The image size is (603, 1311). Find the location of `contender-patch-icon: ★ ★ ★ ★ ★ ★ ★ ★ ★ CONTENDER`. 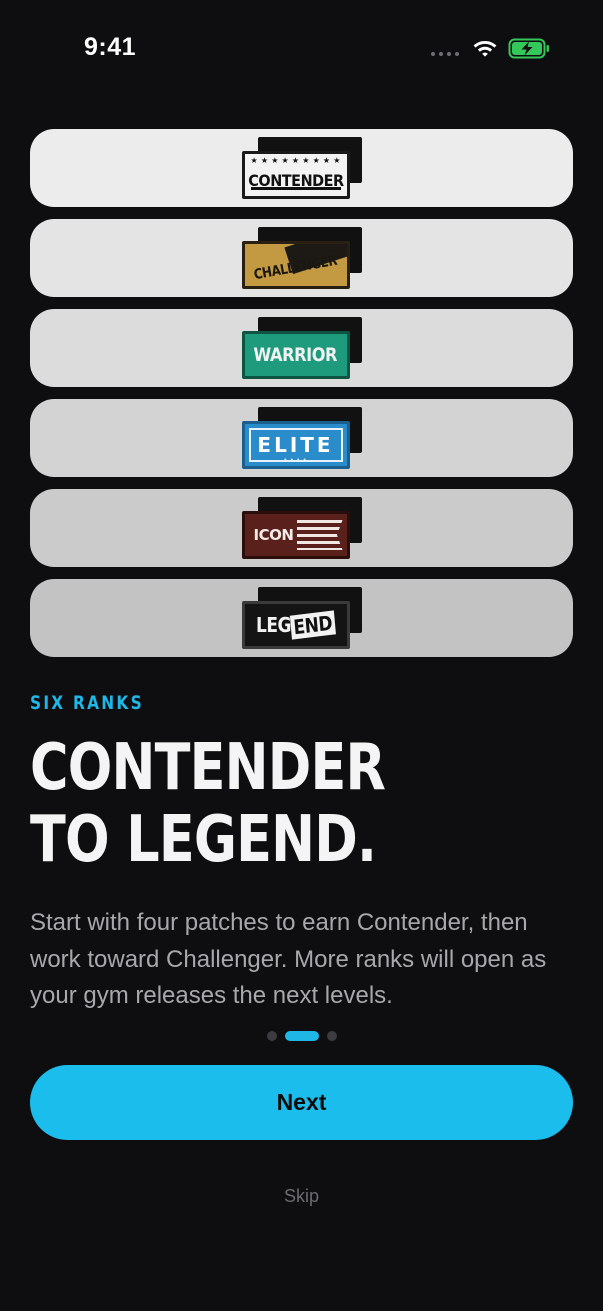

contender-patch-icon: ★ ★ ★ ★ ★ ★ ★ ★ ★ CONTENDER is located at coordinates (301, 168).